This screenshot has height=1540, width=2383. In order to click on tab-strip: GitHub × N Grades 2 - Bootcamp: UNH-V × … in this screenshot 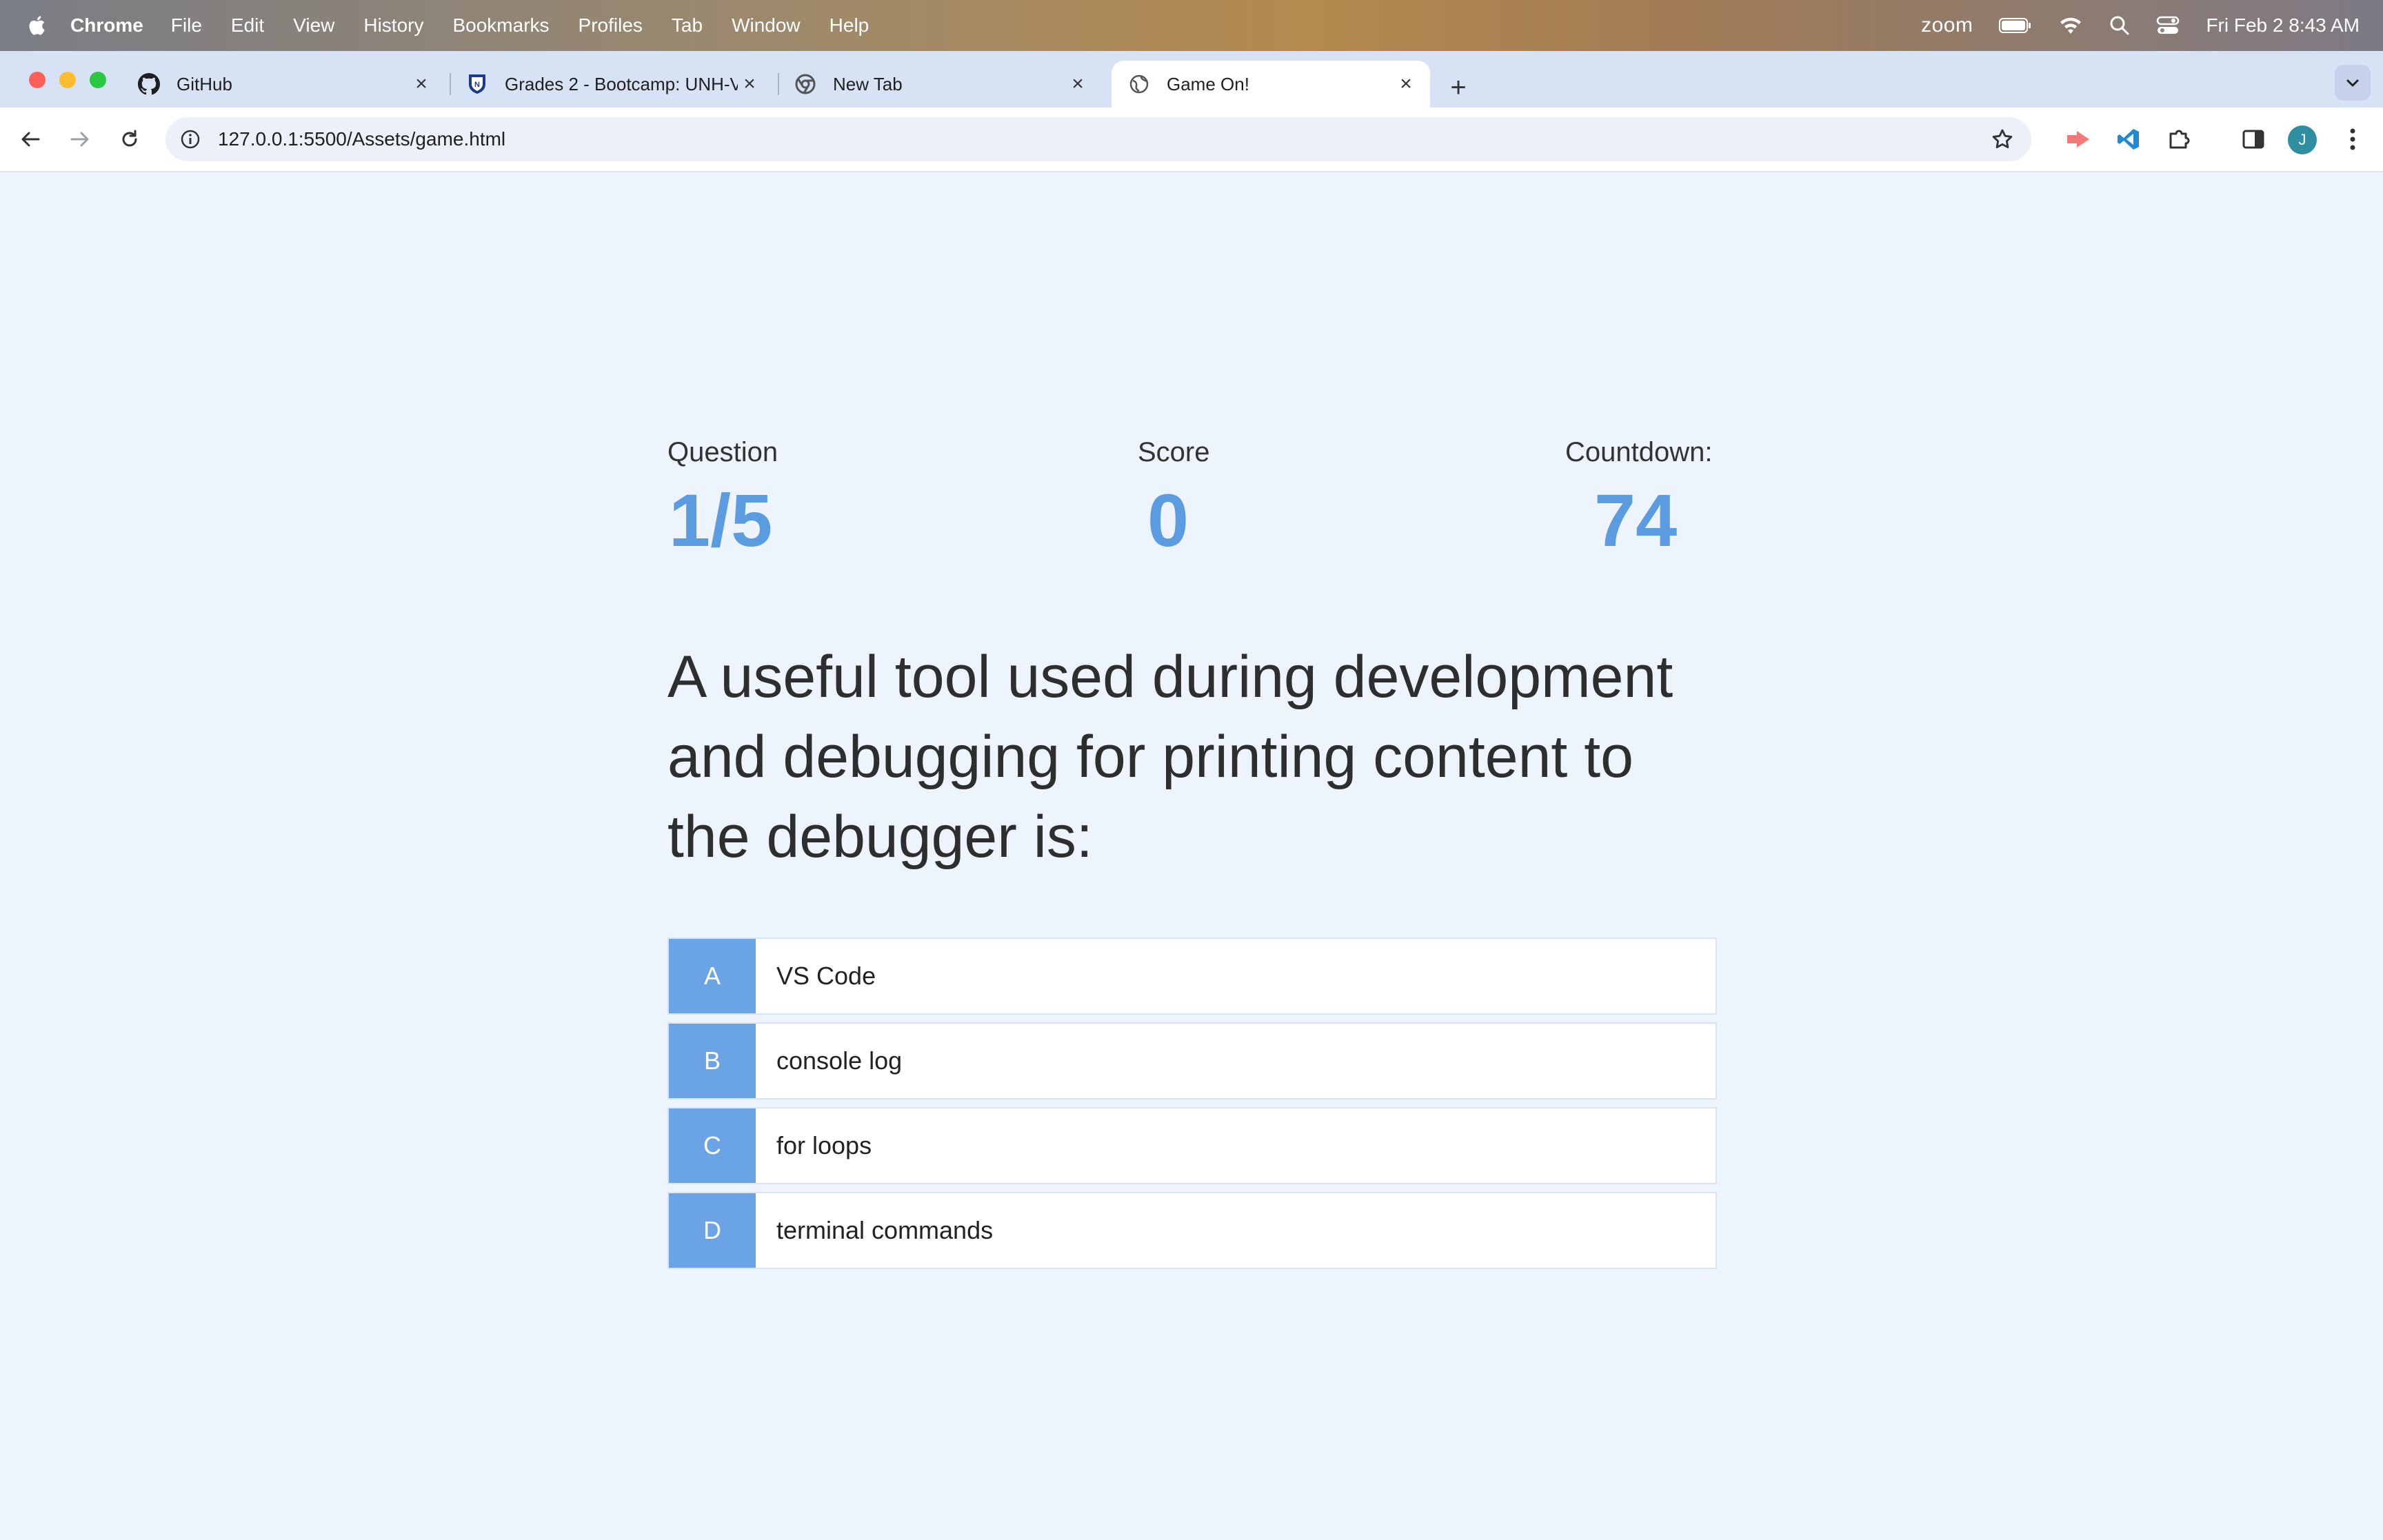, I will do `click(1191, 80)`.